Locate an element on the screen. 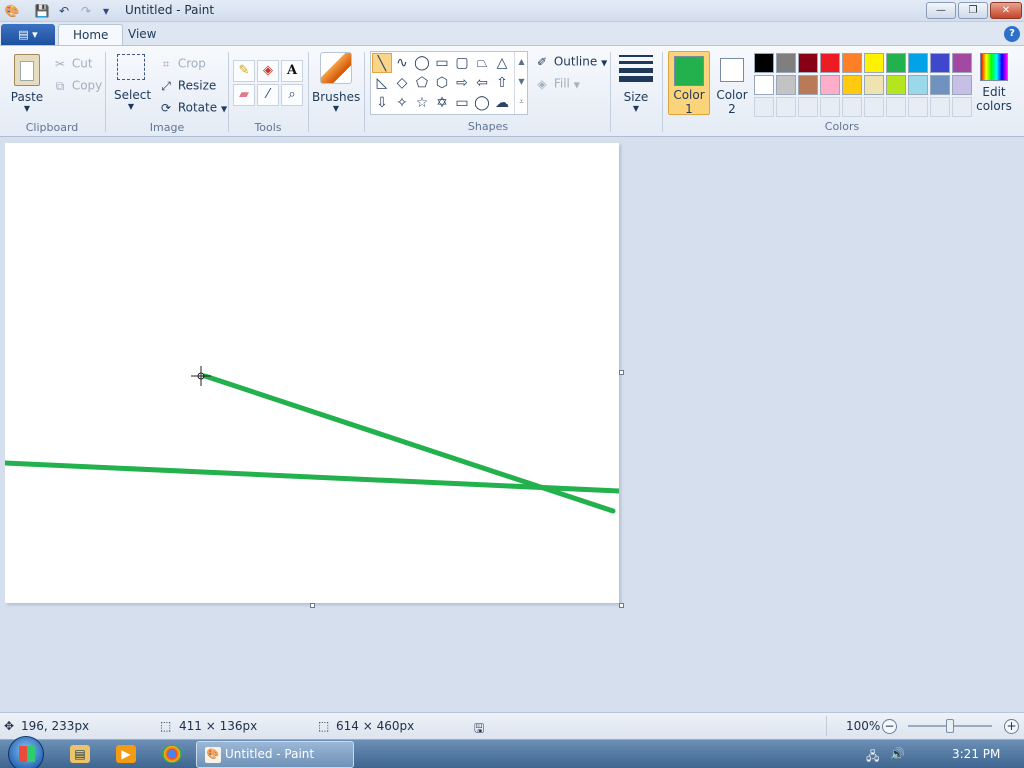 This screenshot has height=768, width=1024. five-point-star-shape-icon: ☆ is located at coordinates (422, 103).